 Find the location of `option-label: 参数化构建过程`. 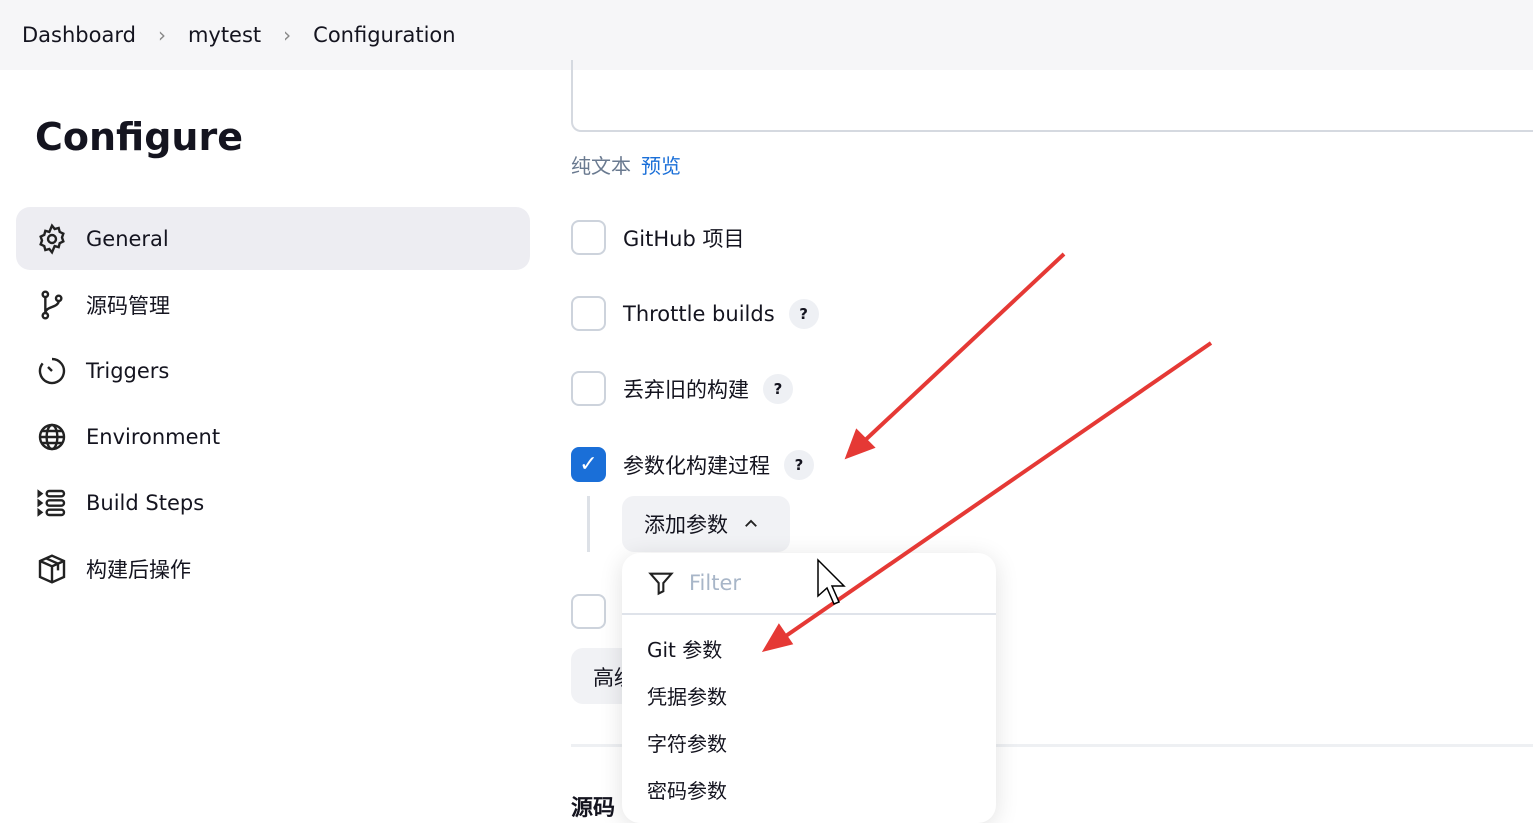

option-label: 参数化构建过程 is located at coordinates (696, 465).